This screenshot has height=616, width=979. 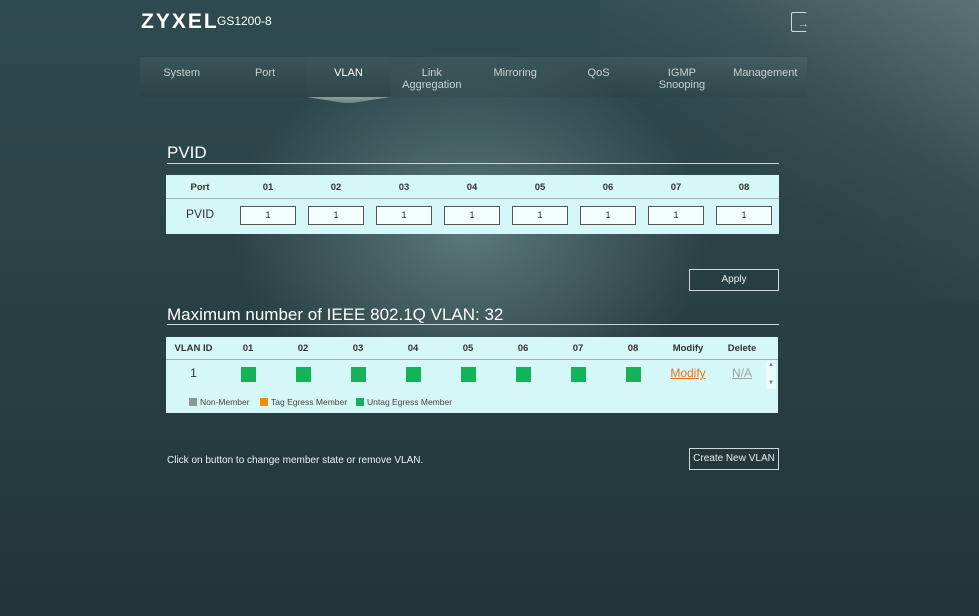 I want to click on vlan-id-header: VLAN ID, so click(x=193, y=348).